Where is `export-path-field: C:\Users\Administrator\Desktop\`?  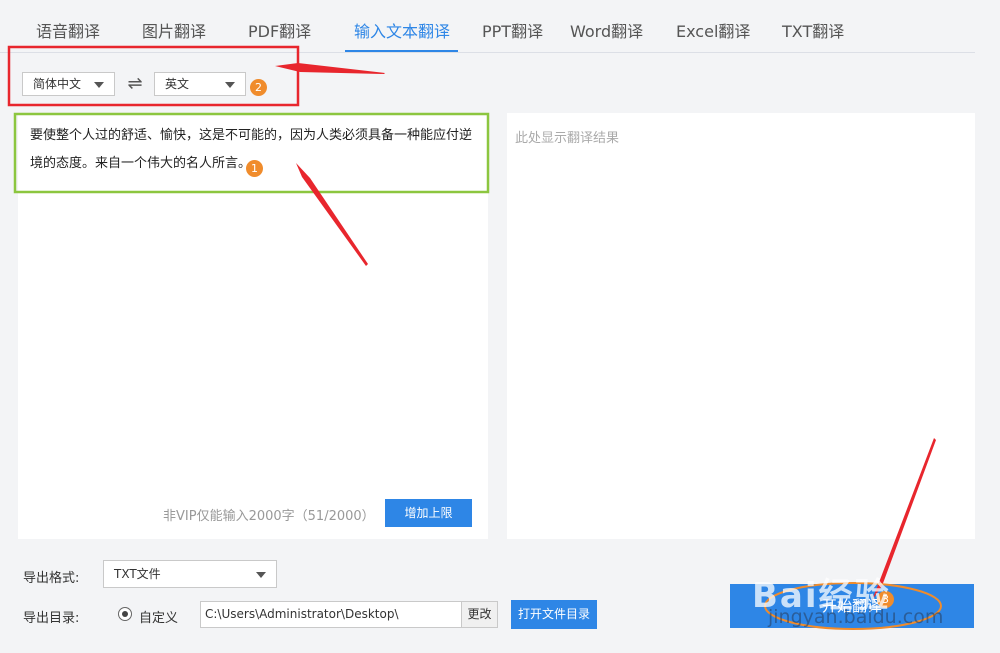 export-path-field: C:\Users\Administrator\Desktop\ is located at coordinates (331, 614).